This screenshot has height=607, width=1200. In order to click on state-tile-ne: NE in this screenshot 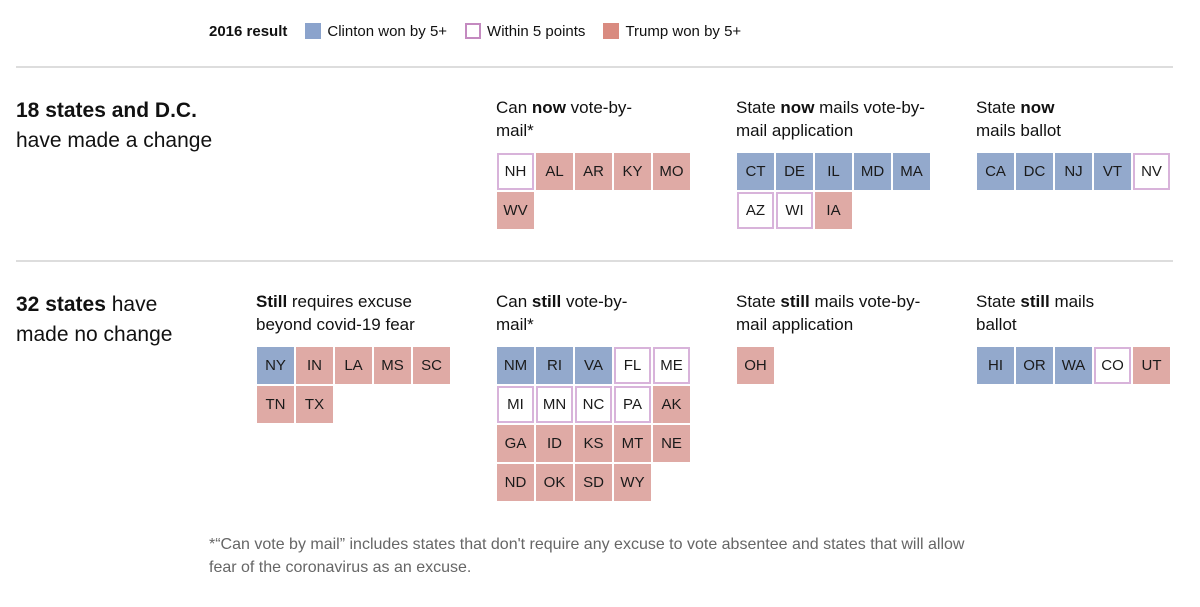, I will do `click(671, 443)`.